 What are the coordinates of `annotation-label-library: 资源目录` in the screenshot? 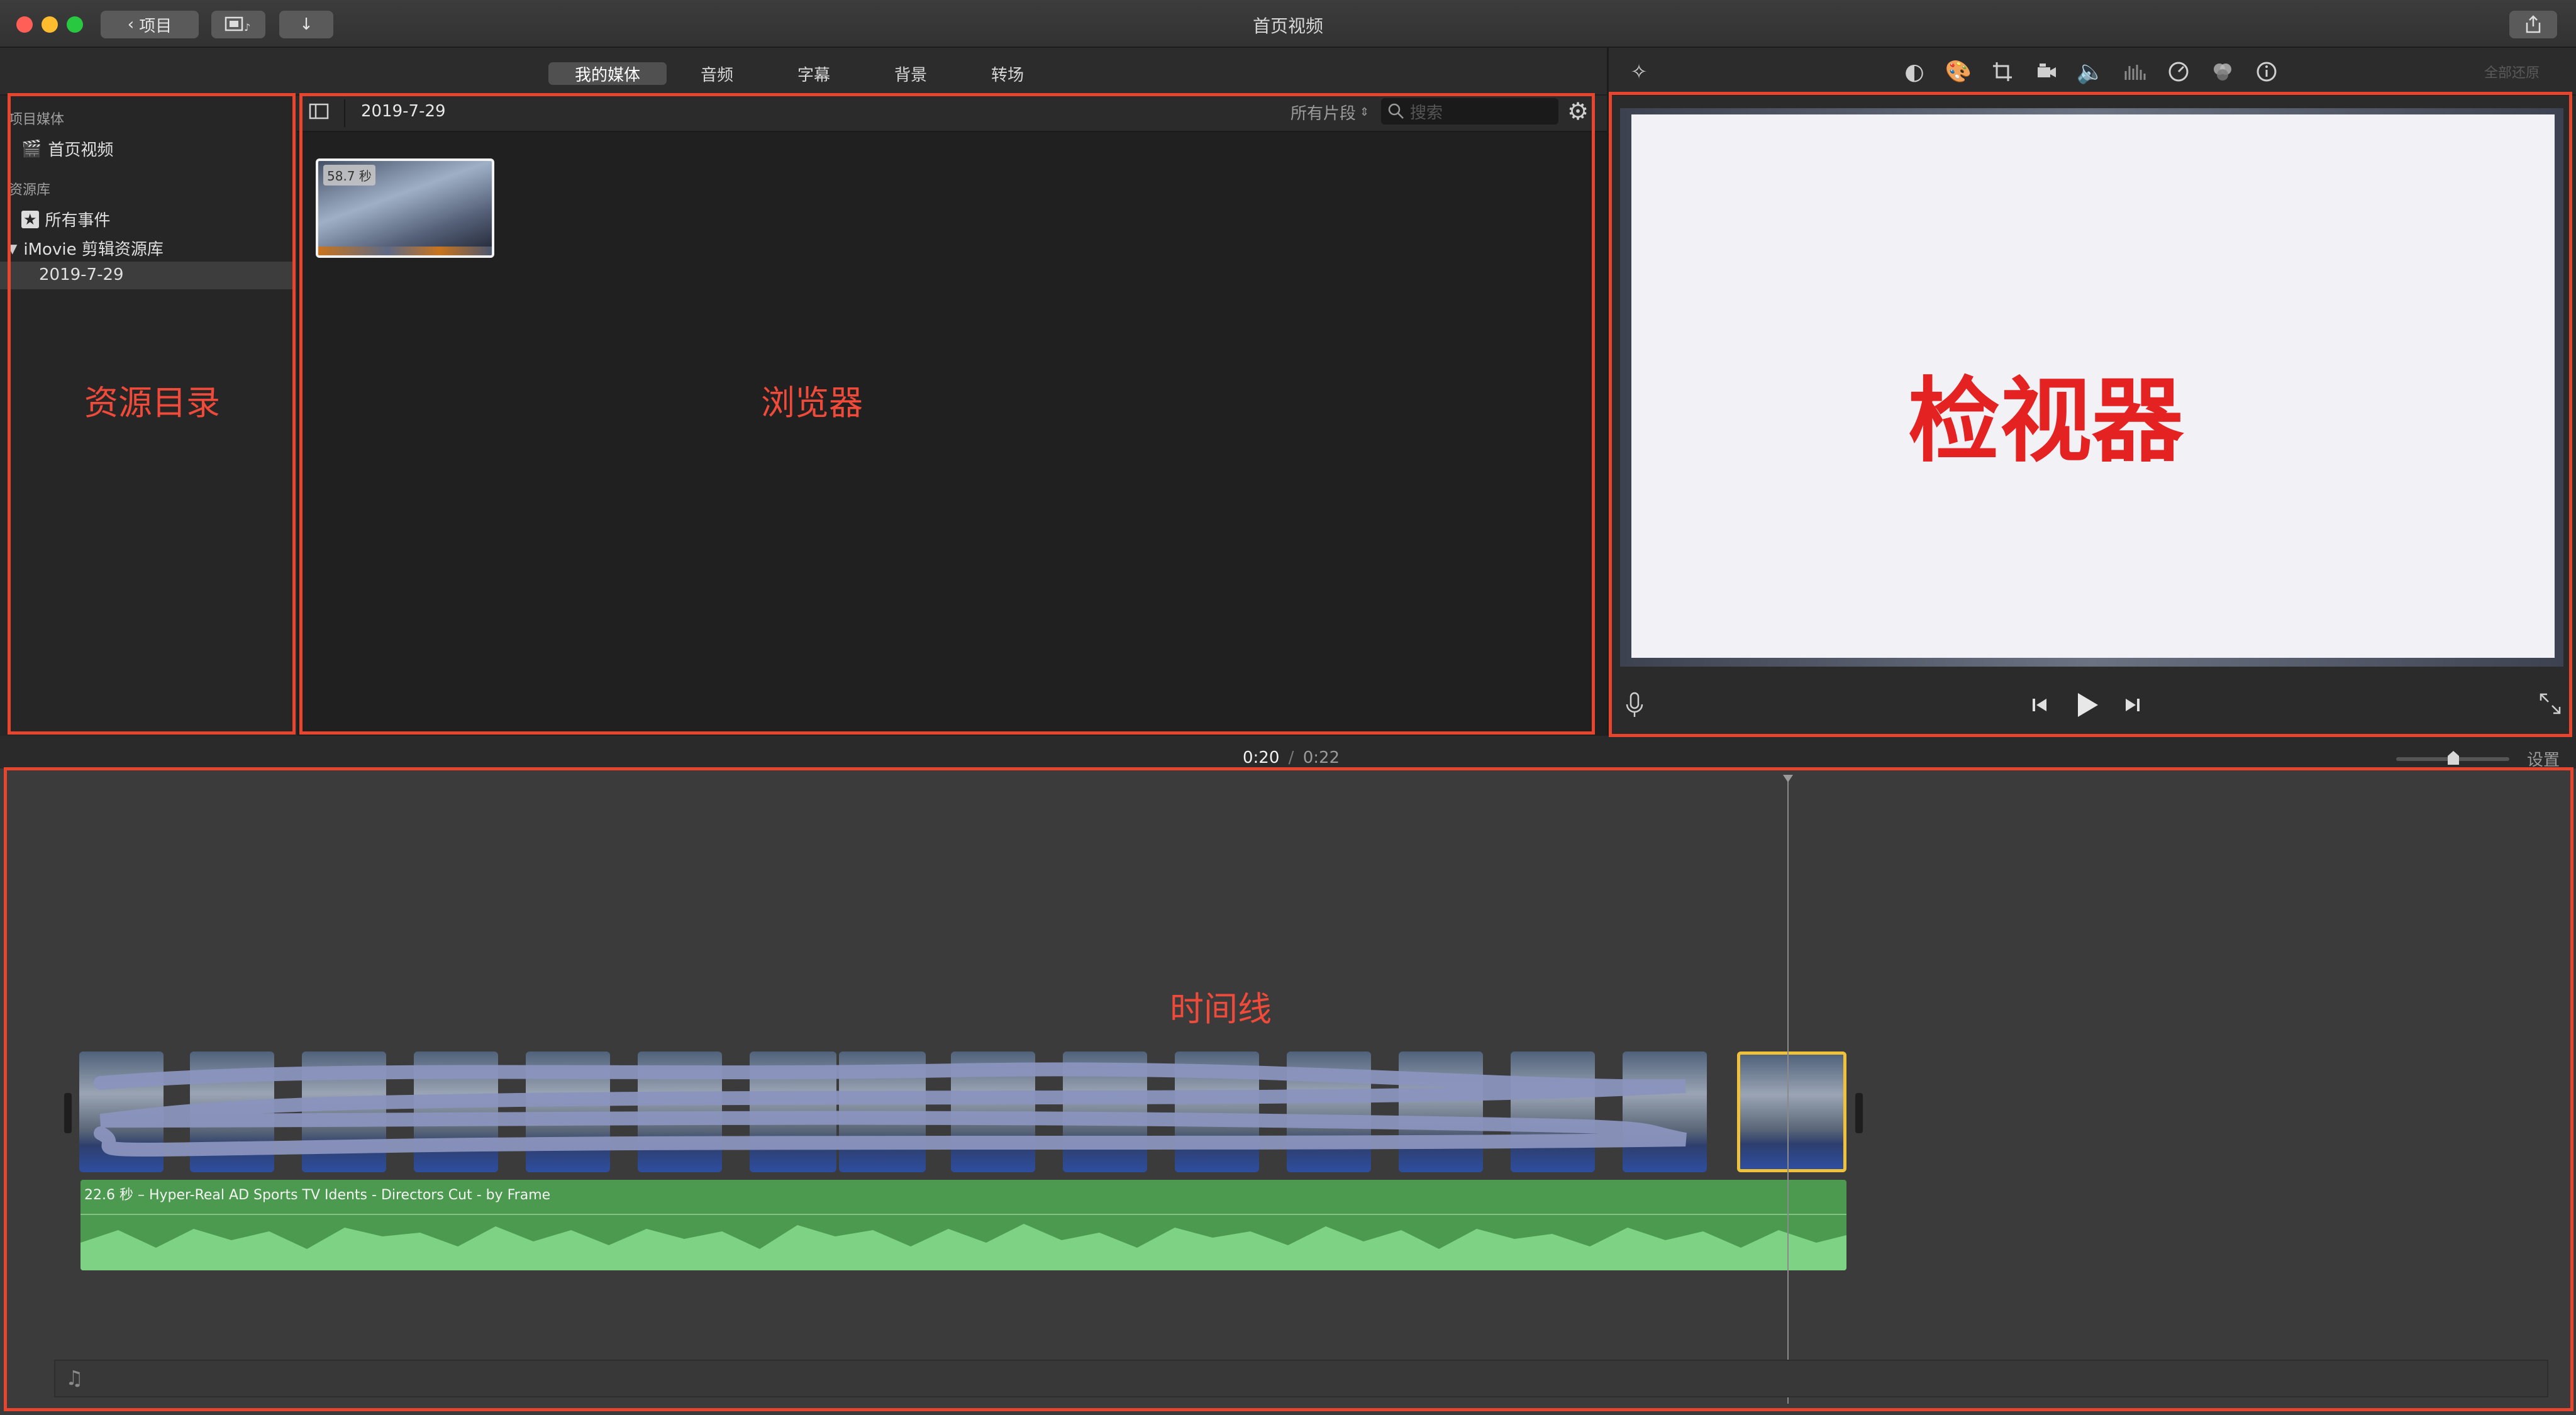 It's located at (152, 403).